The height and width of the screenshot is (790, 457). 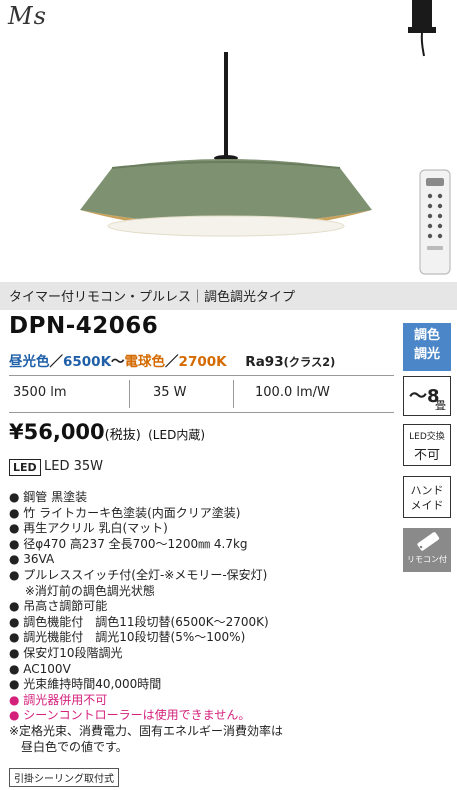 I want to click on price-amount: ¥56,000, so click(x=57, y=432).